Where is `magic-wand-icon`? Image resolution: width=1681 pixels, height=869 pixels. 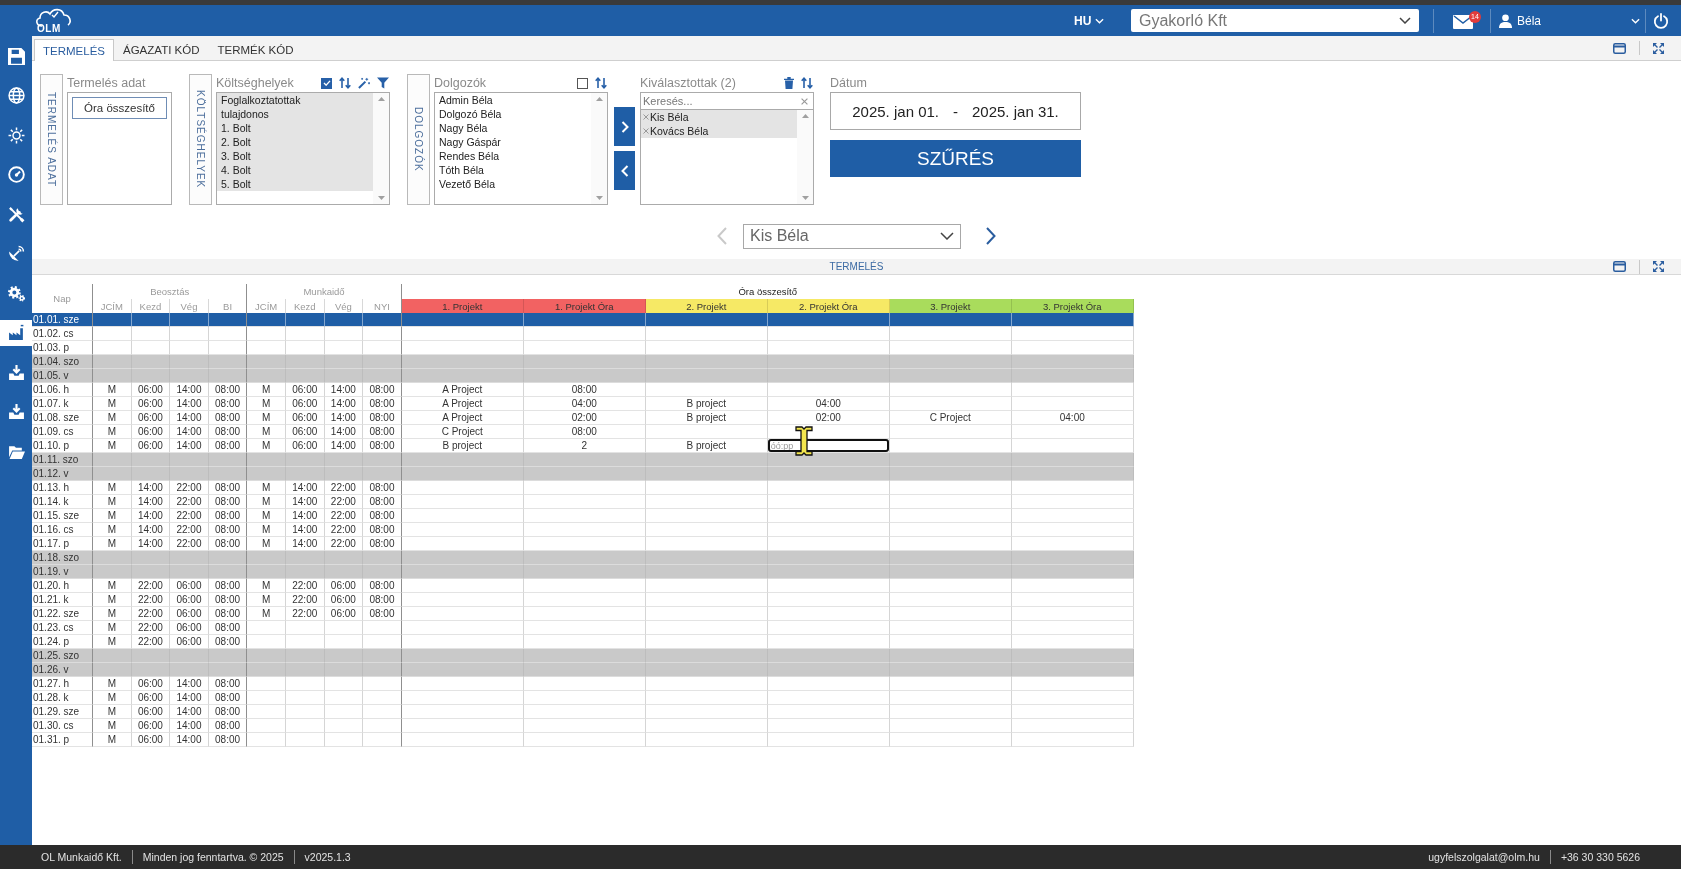
magic-wand-icon is located at coordinates (364, 83).